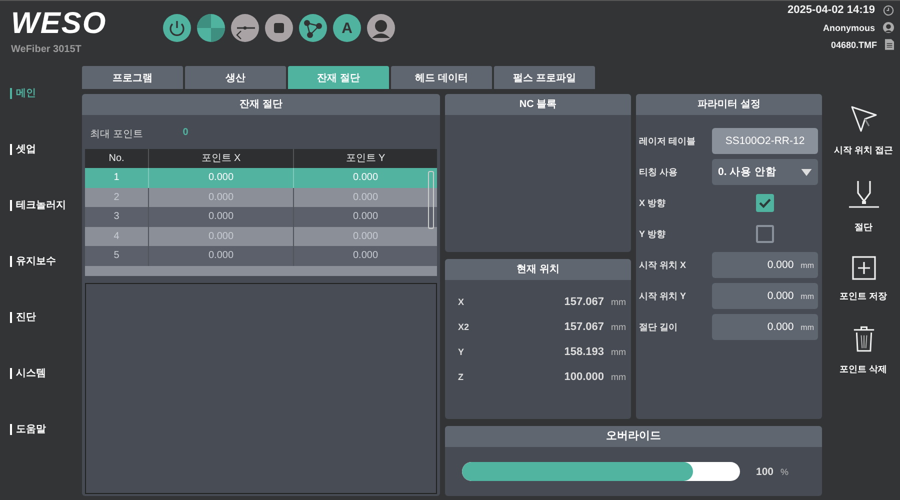  I want to click on cursor-icon, so click(863, 119).